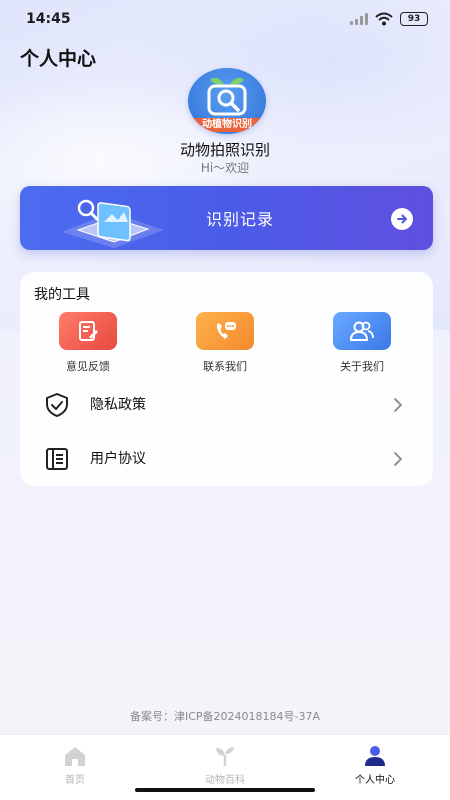 The height and width of the screenshot is (800, 450). What do you see at coordinates (75, 780) in the screenshot?
I see `tab-home-label: 首页` at bounding box center [75, 780].